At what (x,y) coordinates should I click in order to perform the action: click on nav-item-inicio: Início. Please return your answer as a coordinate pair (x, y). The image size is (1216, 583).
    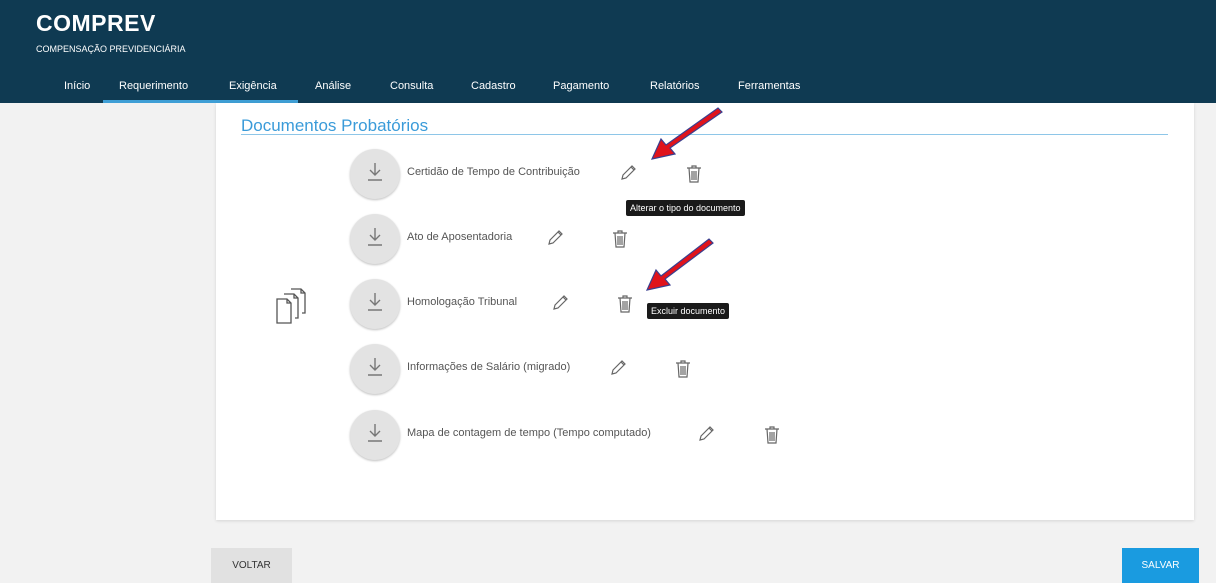
    Looking at the image, I should click on (77, 86).